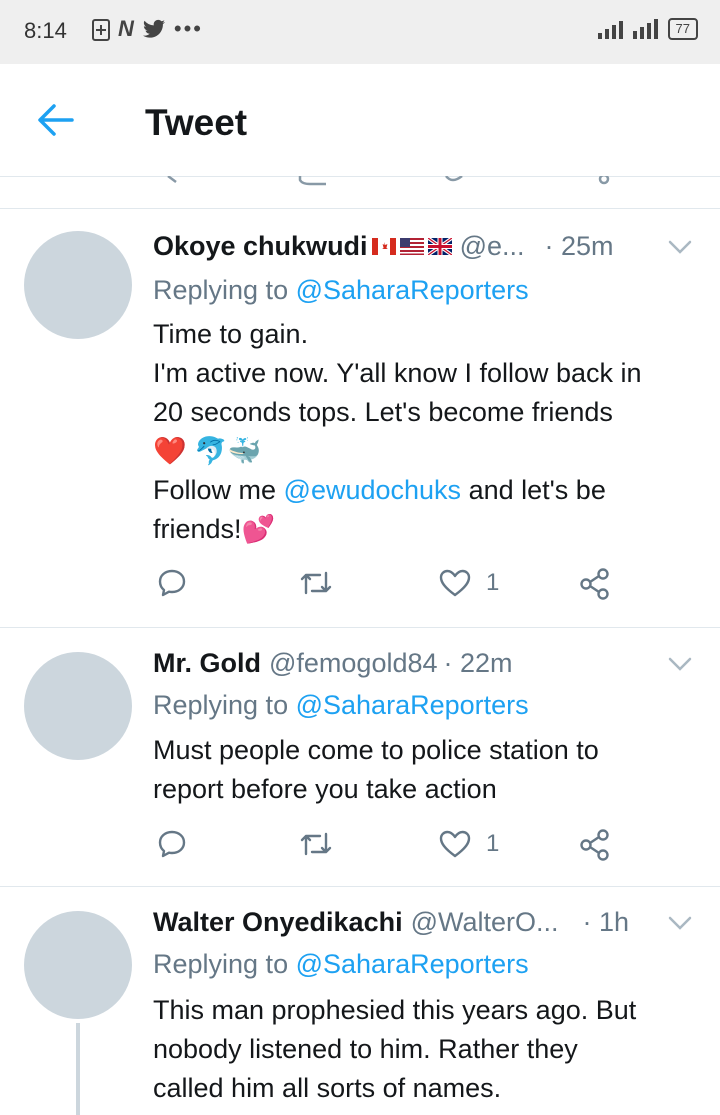 This screenshot has width=720, height=1115. Describe the element at coordinates (439, 246) in the screenshot. I see `uk-flag-icon` at that location.